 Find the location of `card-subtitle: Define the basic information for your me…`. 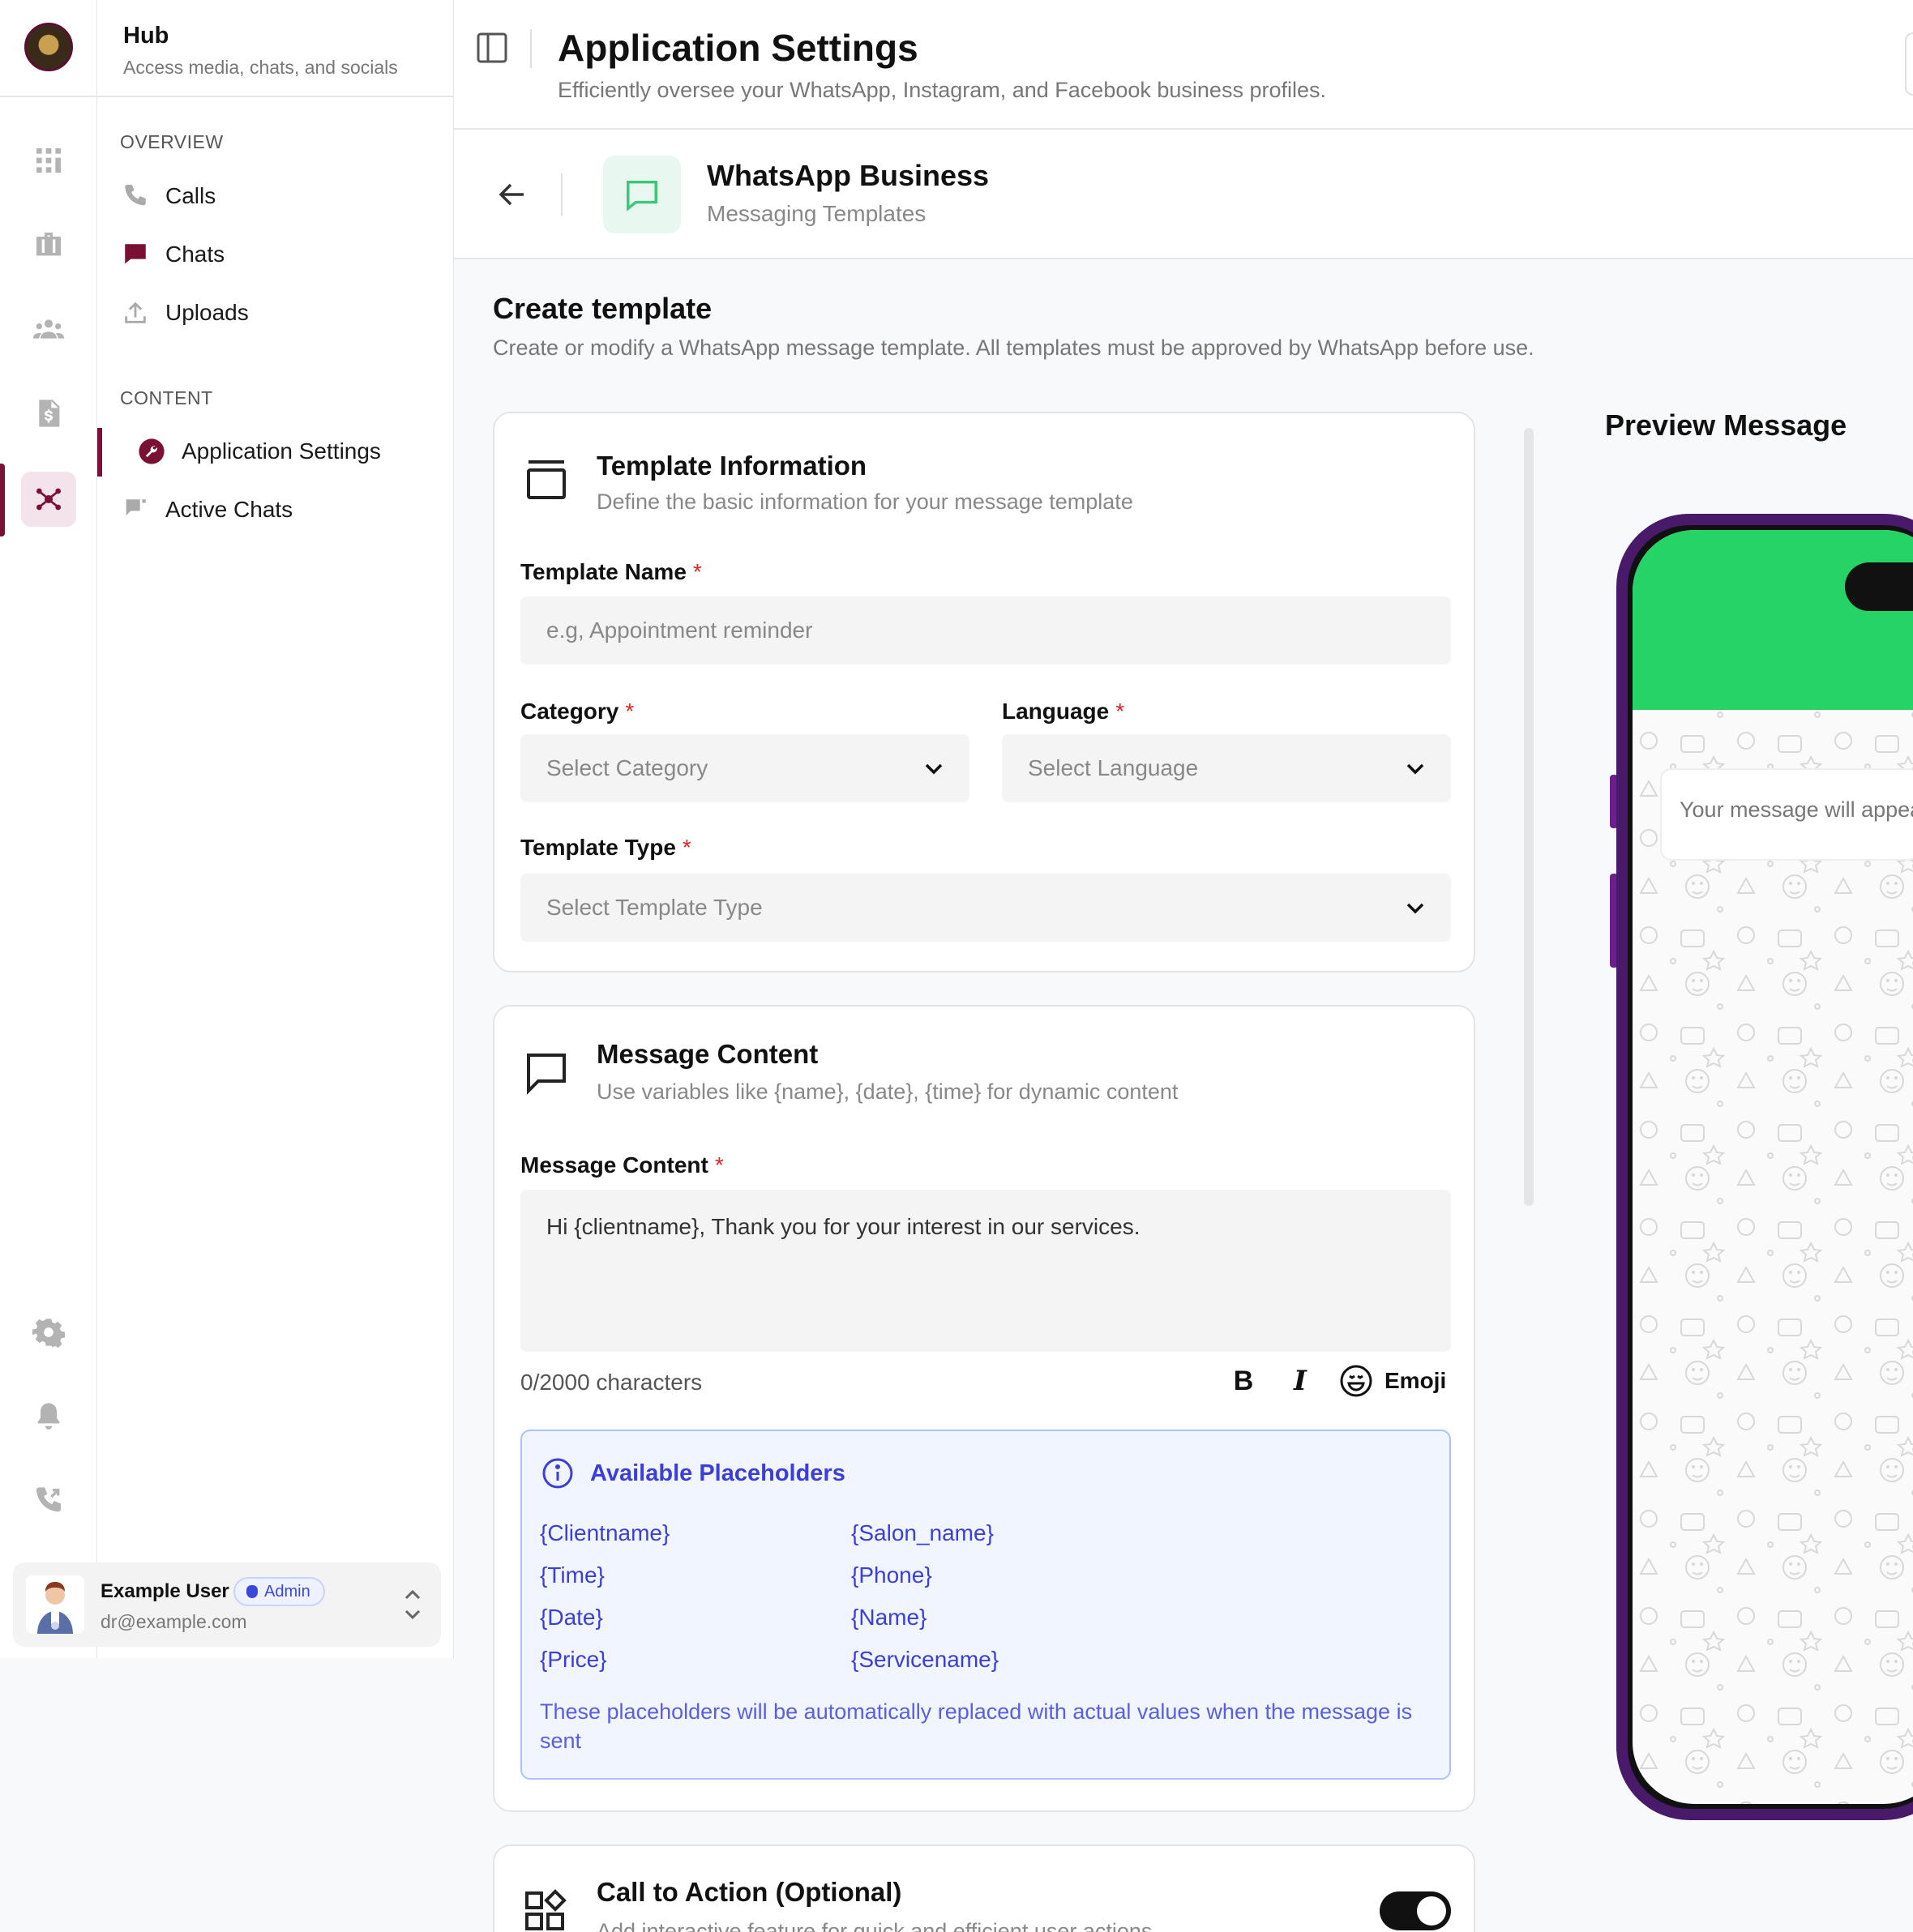

card-subtitle: Define the basic information for your me… is located at coordinates (865, 502).